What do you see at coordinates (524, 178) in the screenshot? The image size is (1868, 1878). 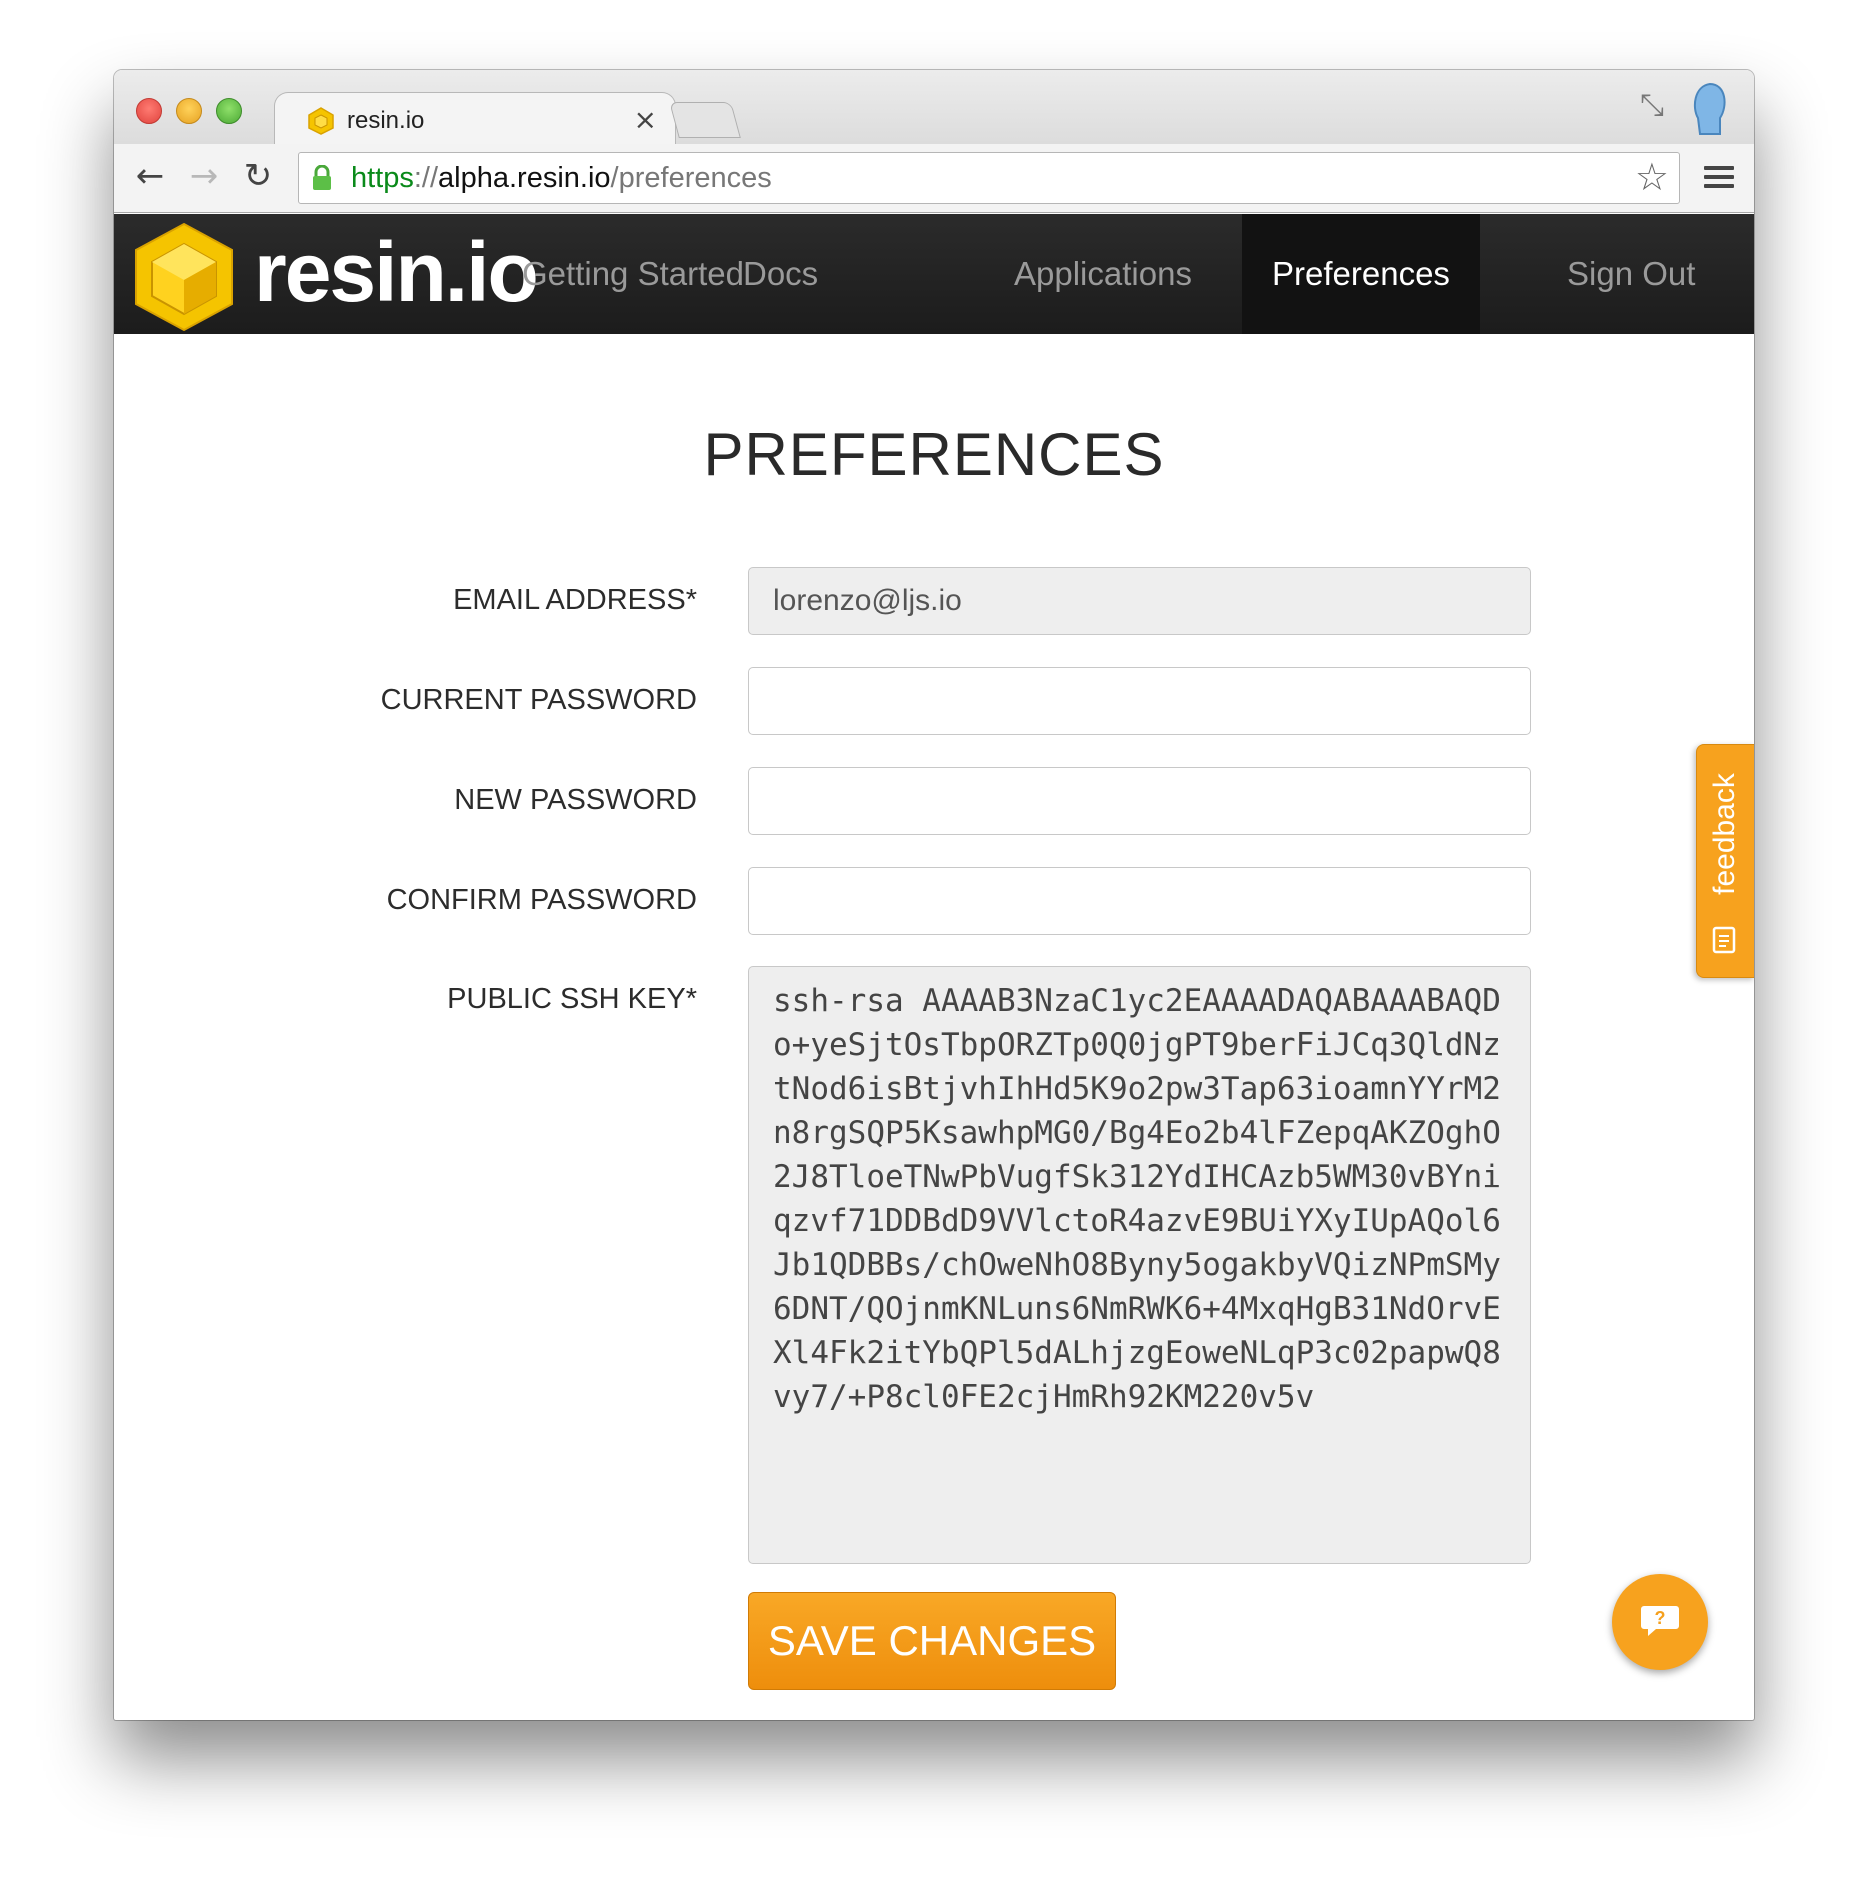 I see `url-host: alpha.resin.io` at bounding box center [524, 178].